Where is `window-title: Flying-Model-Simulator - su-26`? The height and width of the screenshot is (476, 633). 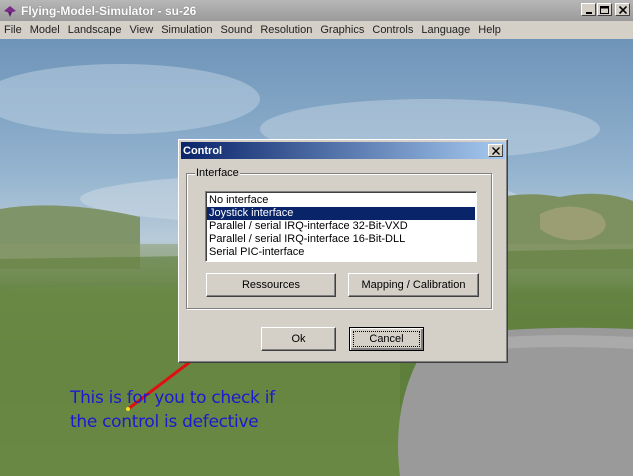
window-title: Flying-Model-Simulator - su-26 is located at coordinates (109, 10).